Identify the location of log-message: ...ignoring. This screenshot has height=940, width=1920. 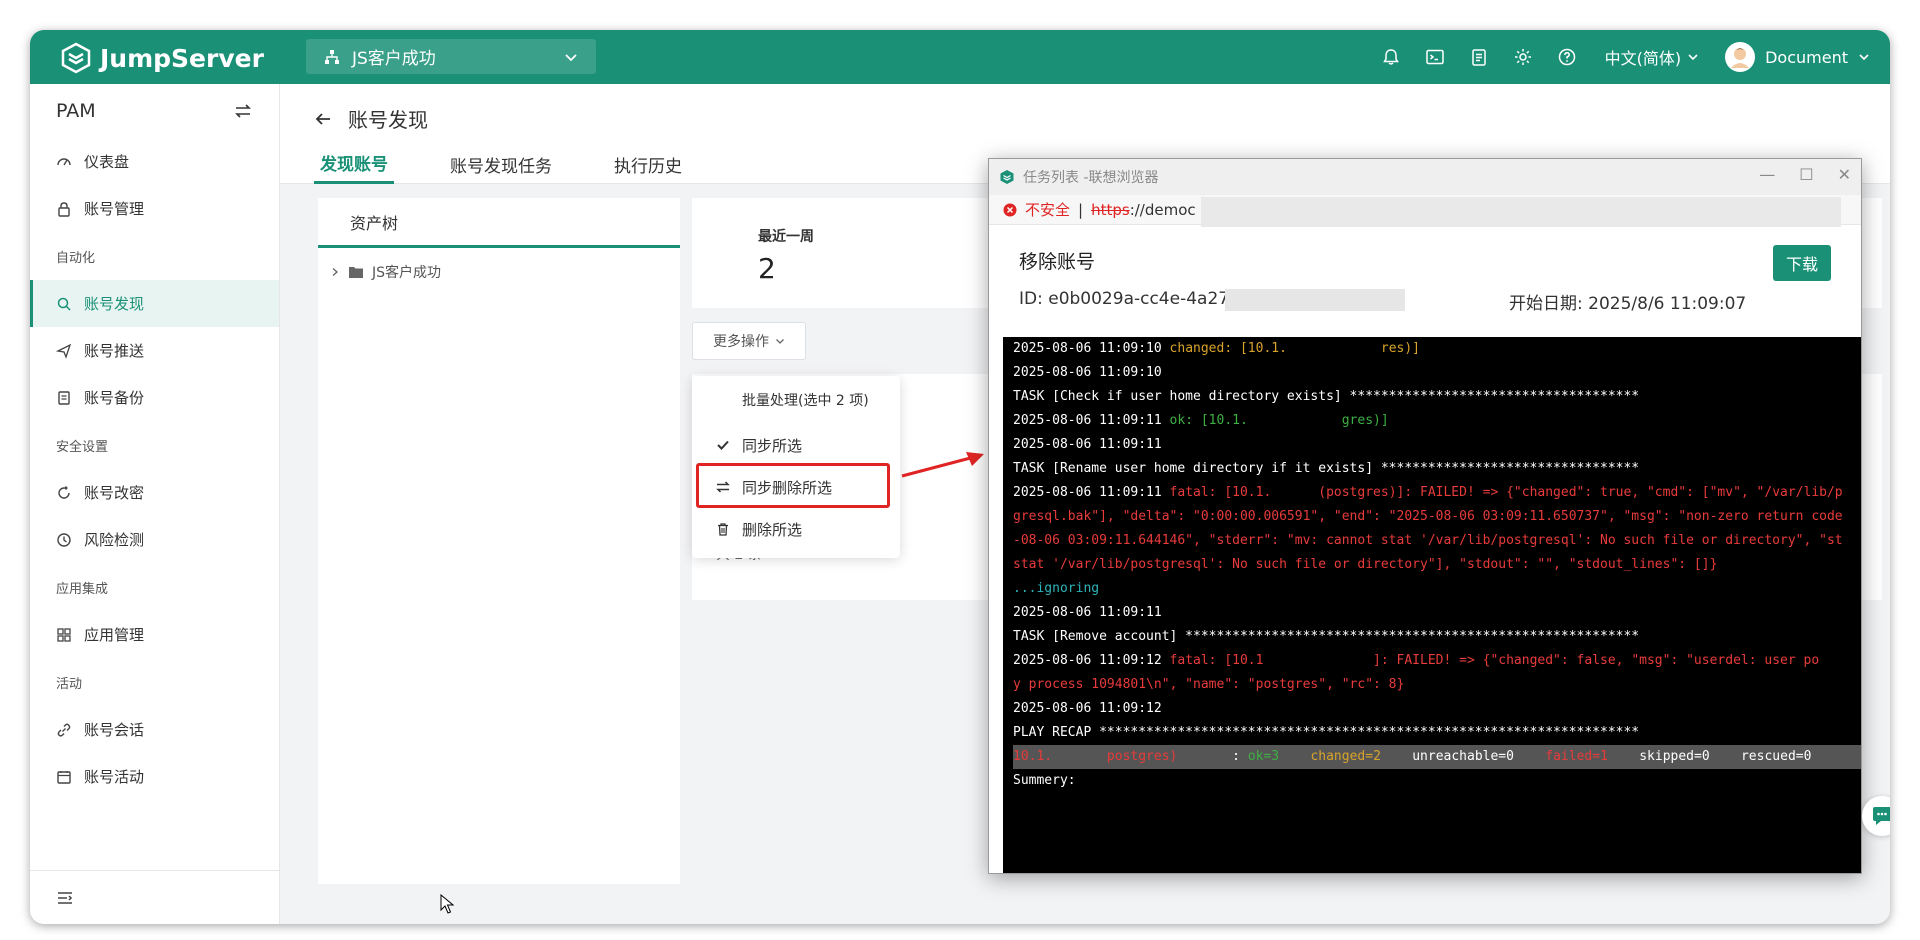
(1056, 588).